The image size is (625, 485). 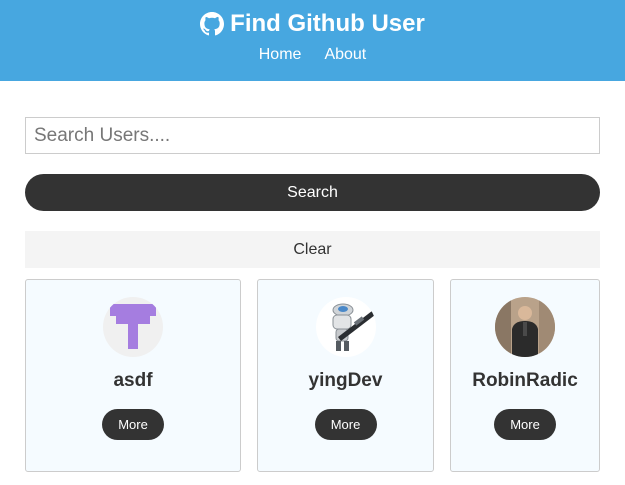 I want to click on search-input, so click(x=312, y=135).